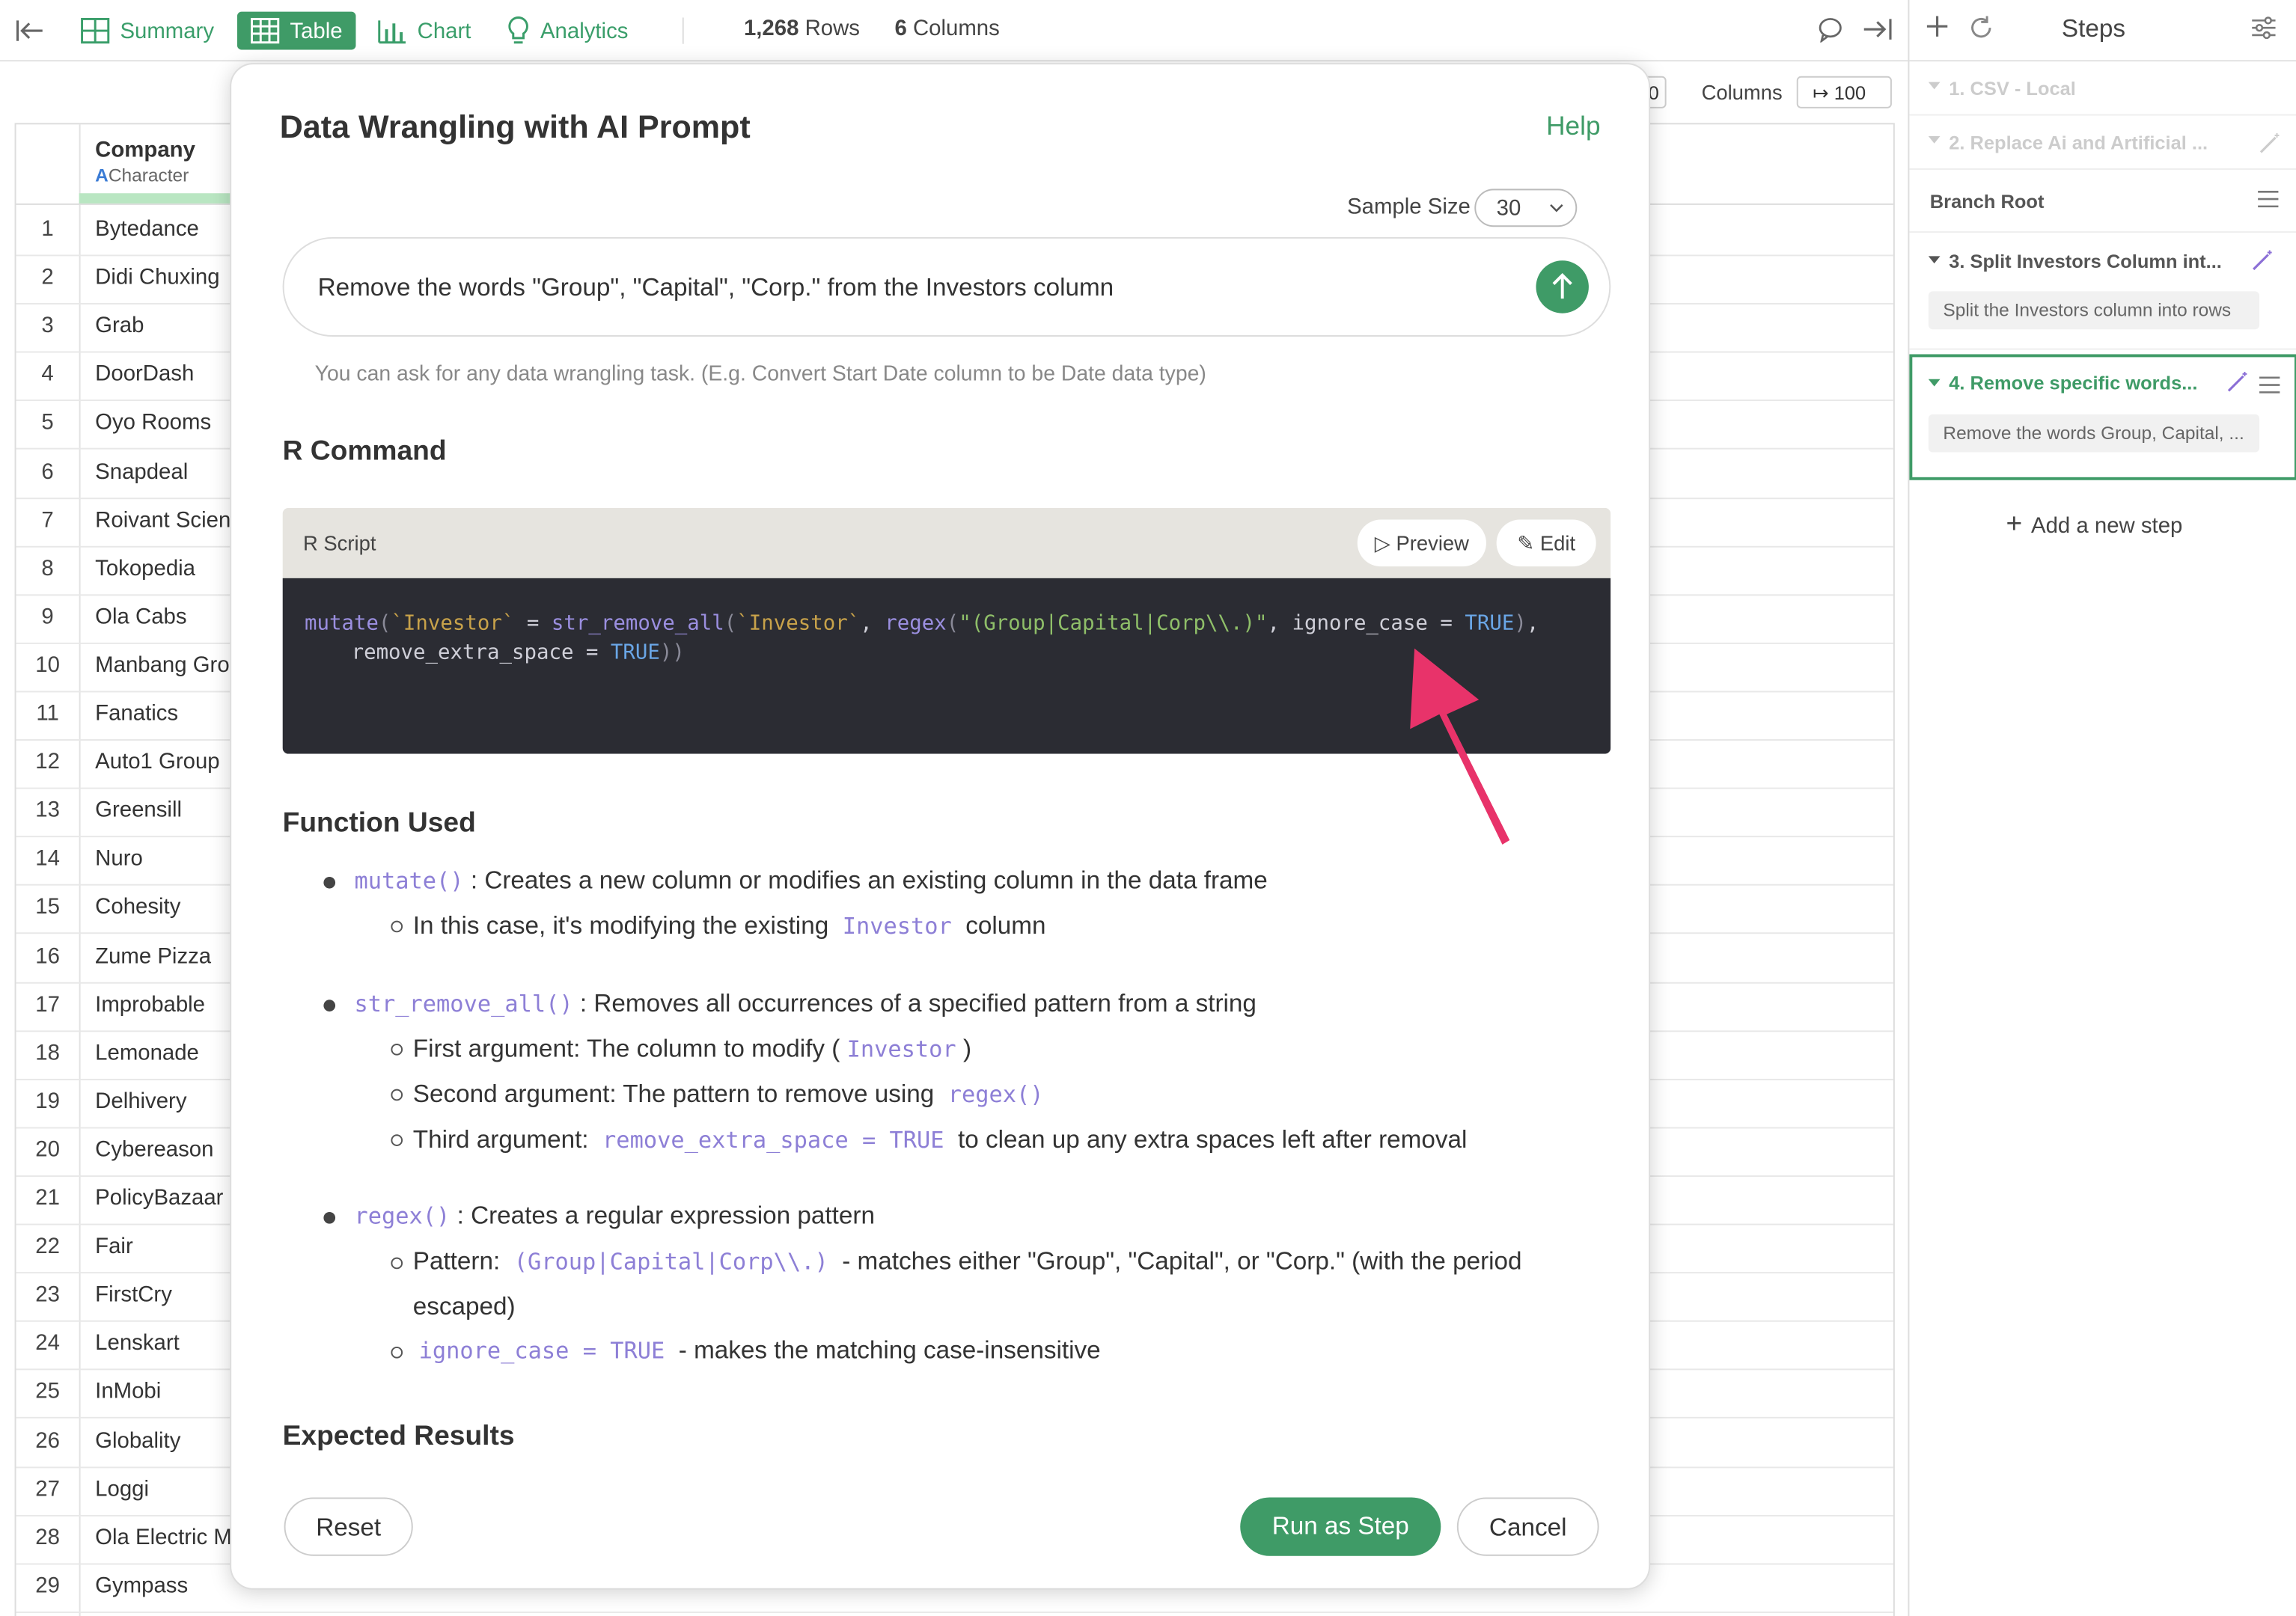  I want to click on add-step-button: + Add a new step, so click(2094, 525).